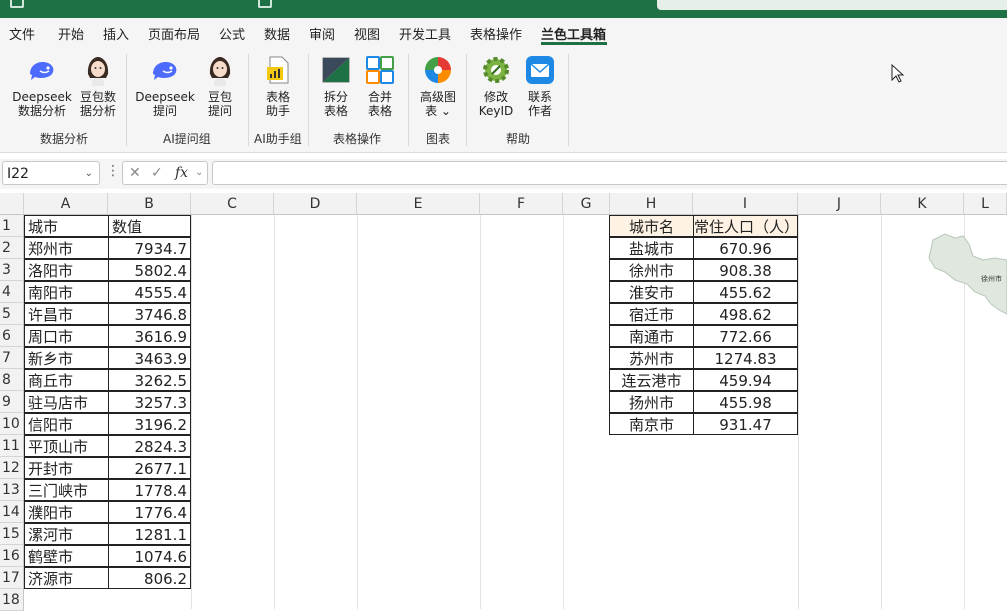  Describe the element at coordinates (149, 336) in the screenshot. I see `table-cell: 3616.9` at that location.